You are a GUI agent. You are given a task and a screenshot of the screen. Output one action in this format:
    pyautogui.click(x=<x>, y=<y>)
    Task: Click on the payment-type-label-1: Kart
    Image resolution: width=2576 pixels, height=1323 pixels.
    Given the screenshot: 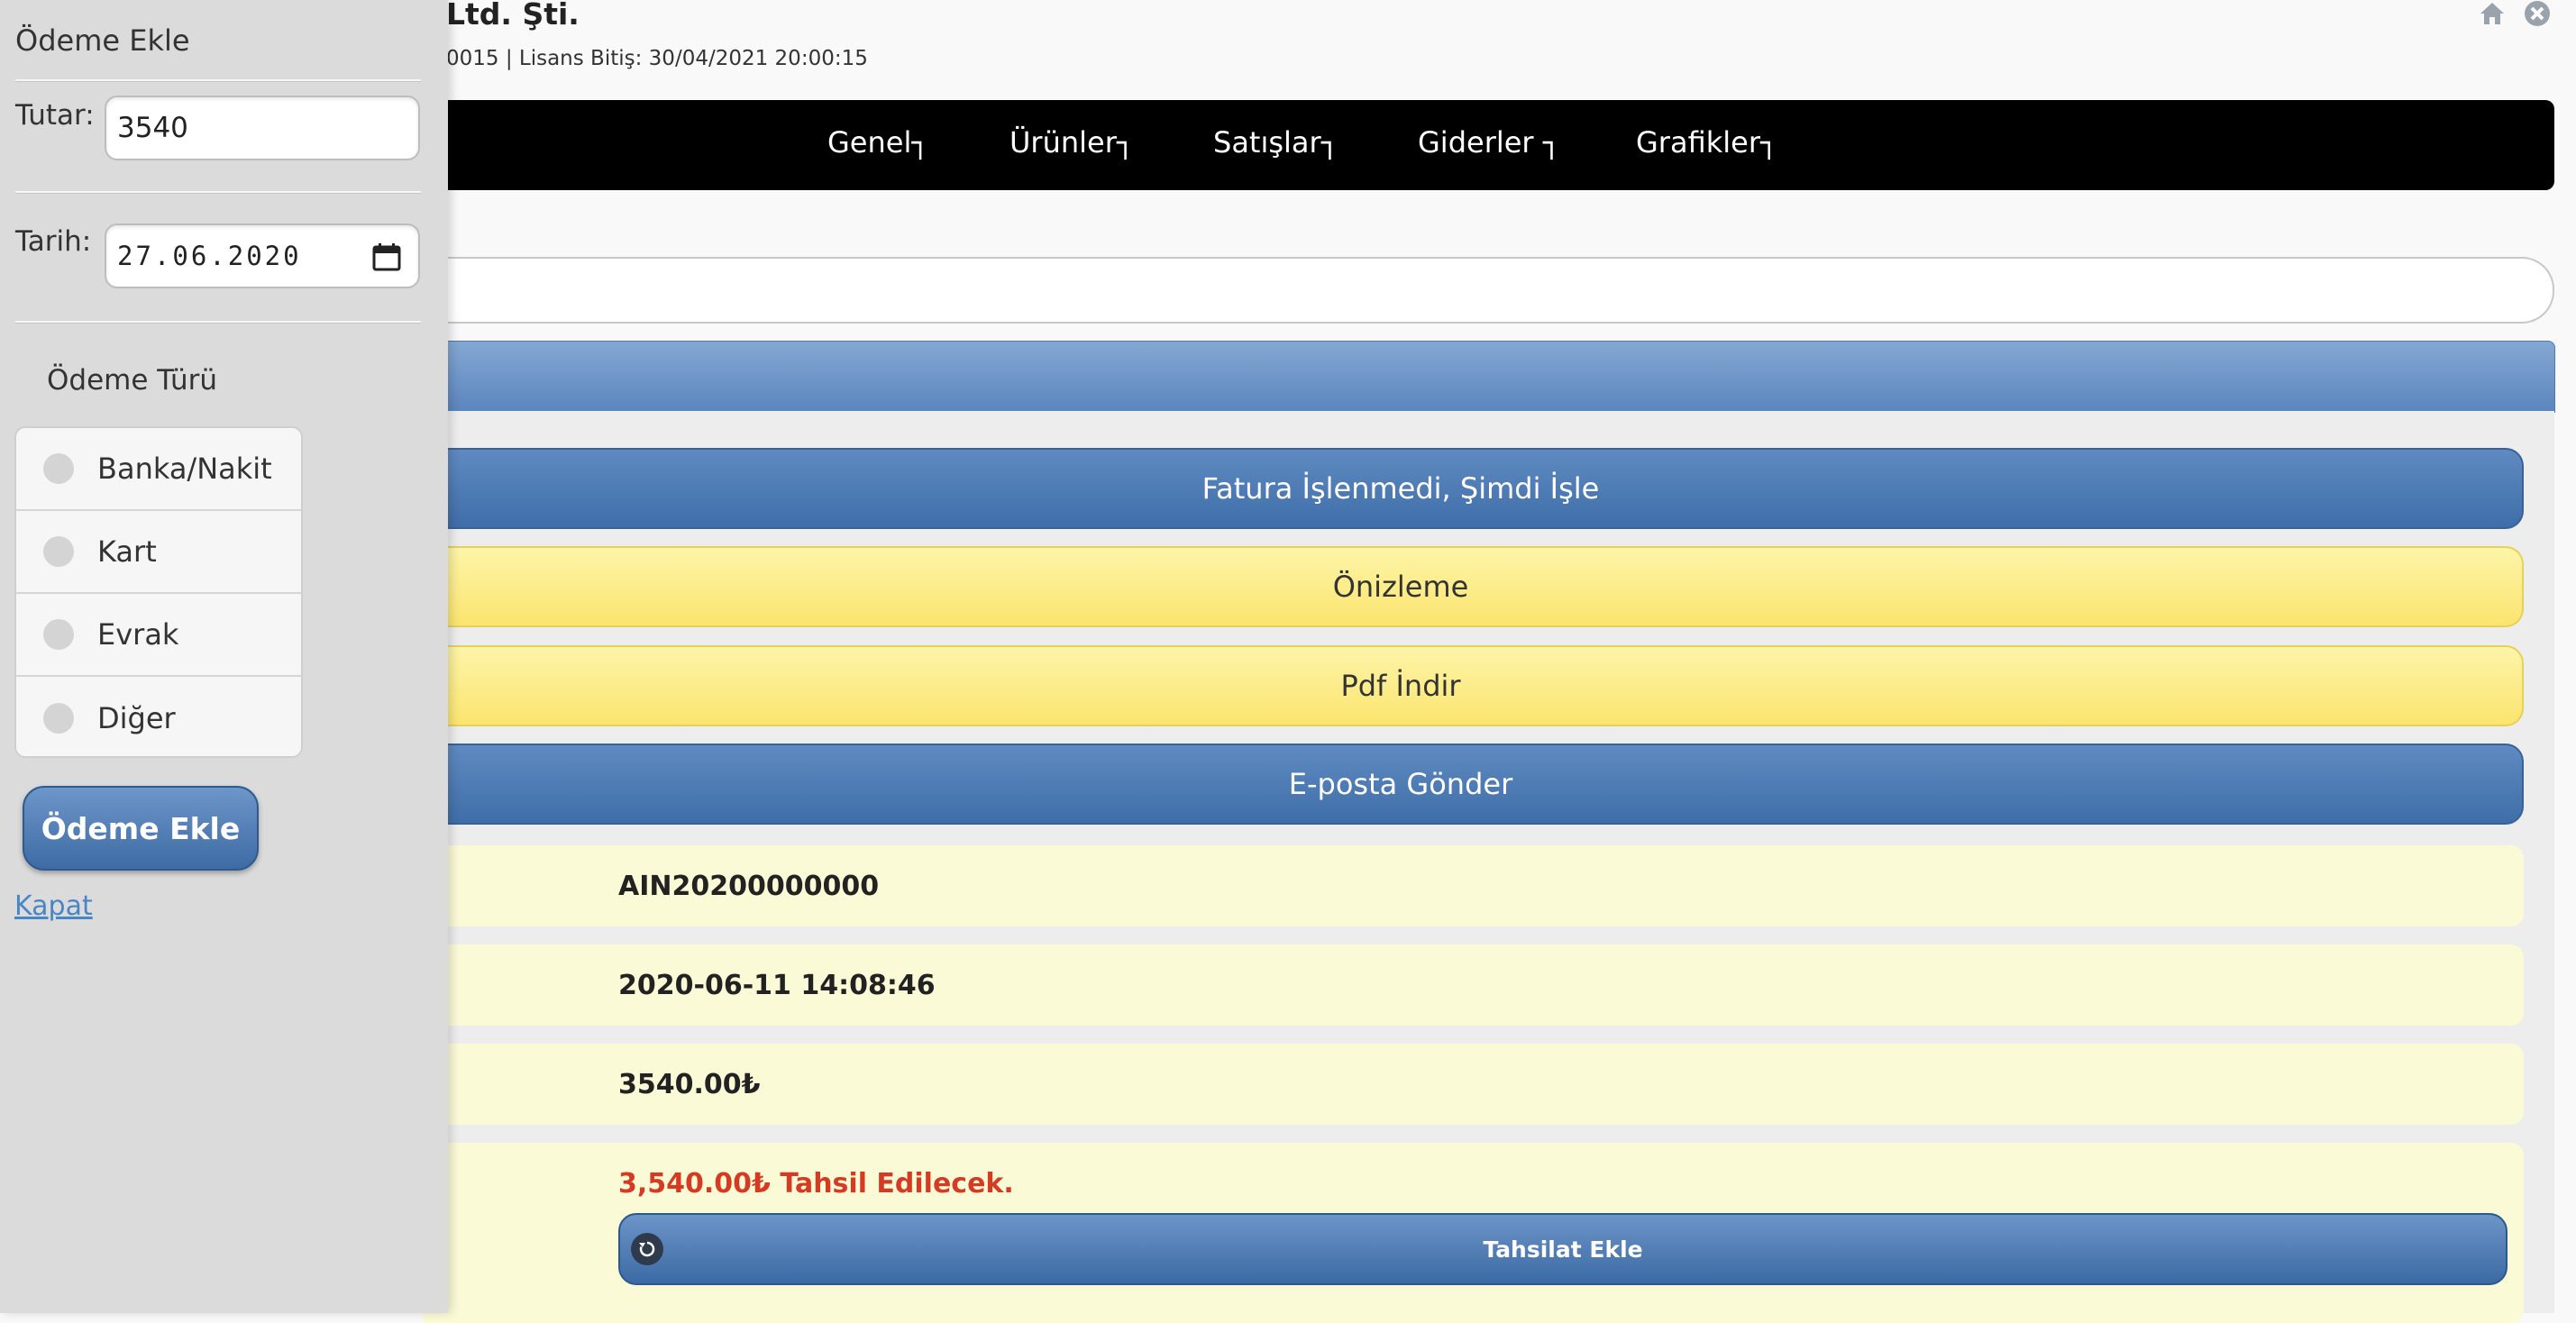 What is the action you would take?
    pyautogui.click(x=127, y=551)
    